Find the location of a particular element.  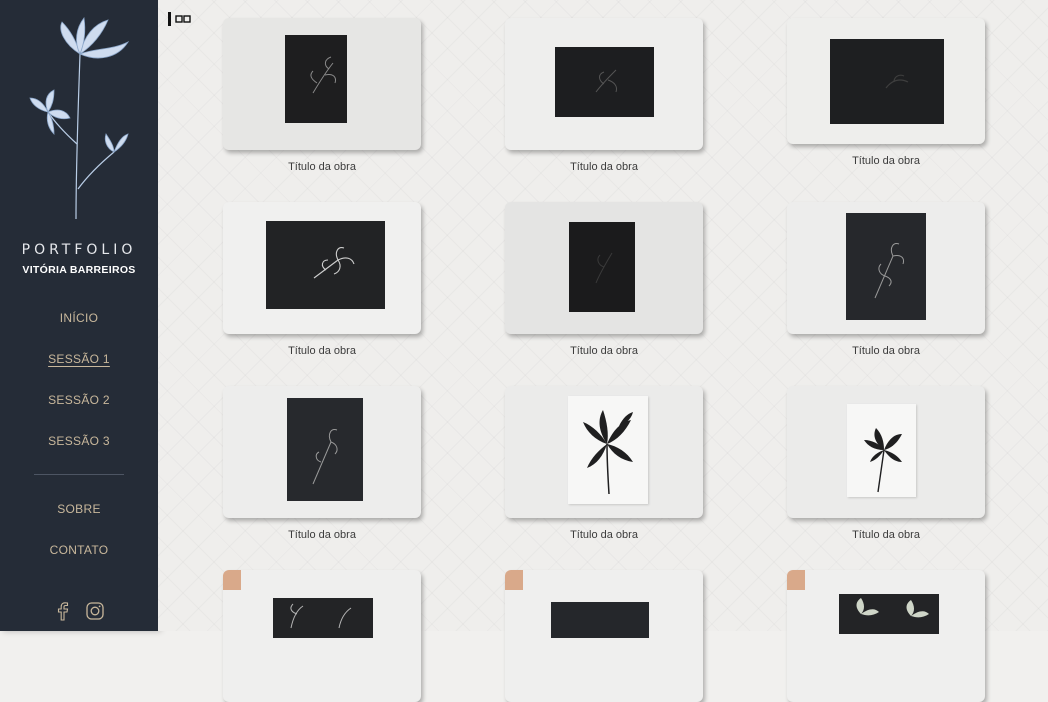

nav-item-inicio: INÍCIO is located at coordinates (79, 318).